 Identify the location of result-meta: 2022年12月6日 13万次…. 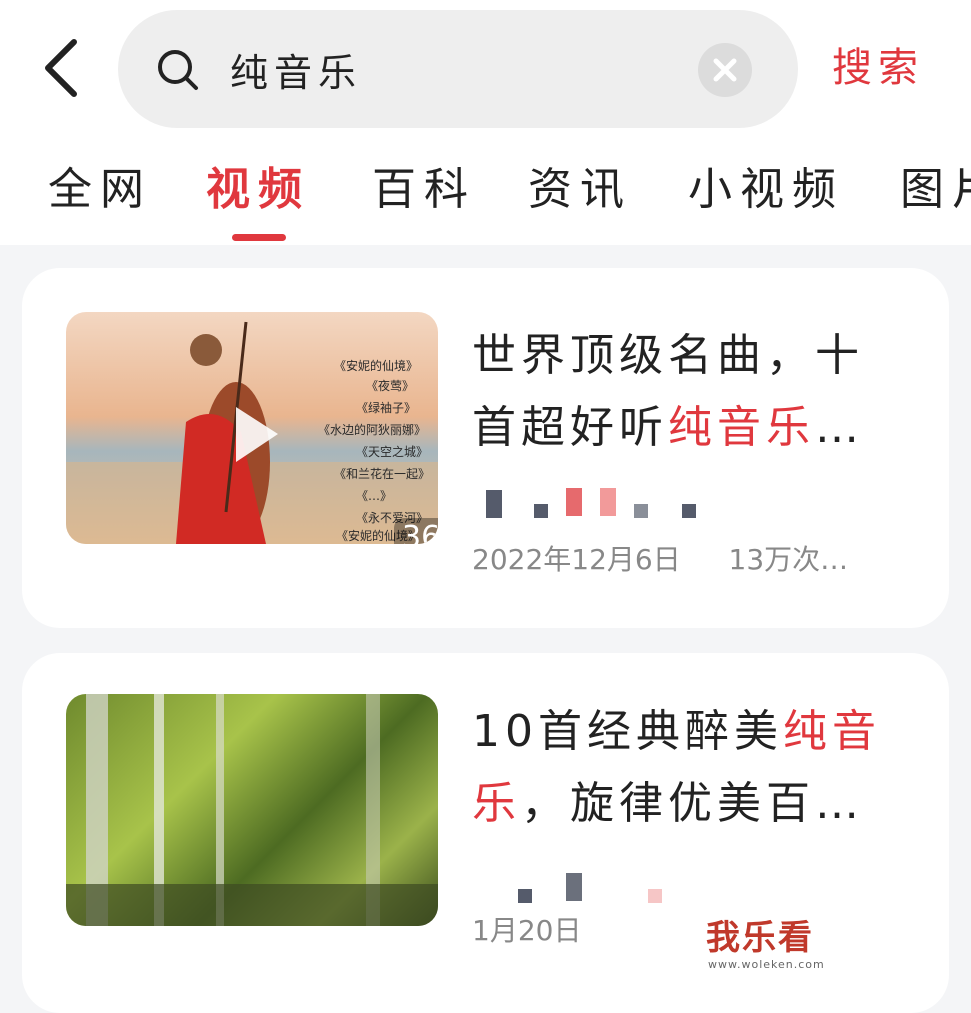
(660, 560).